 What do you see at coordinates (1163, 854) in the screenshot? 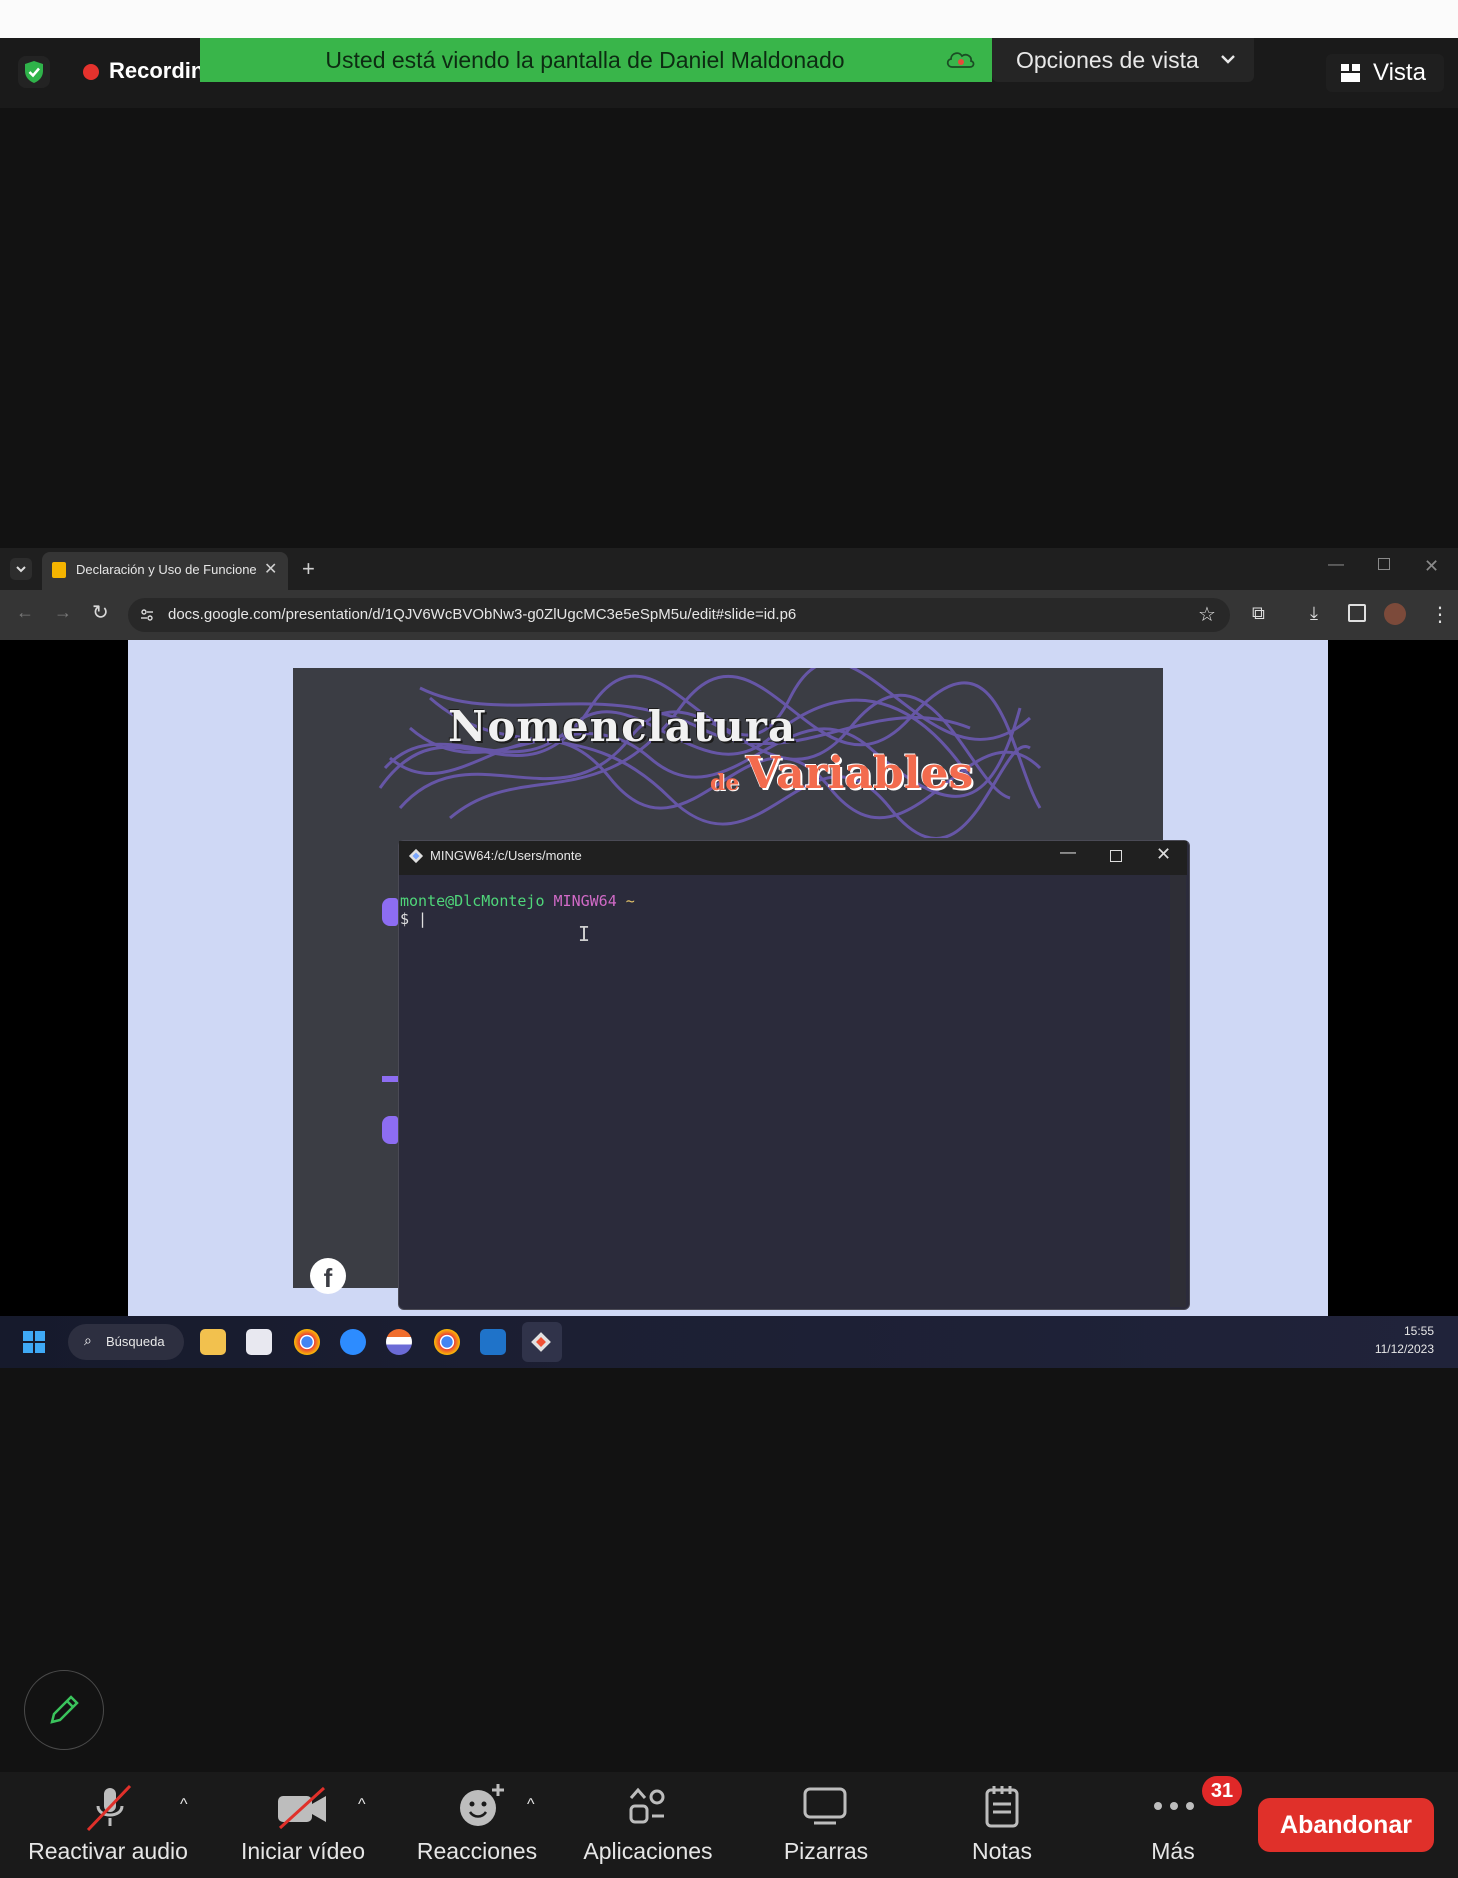
I see `terminal-close-icon: ✕` at bounding box center [1163, 854].